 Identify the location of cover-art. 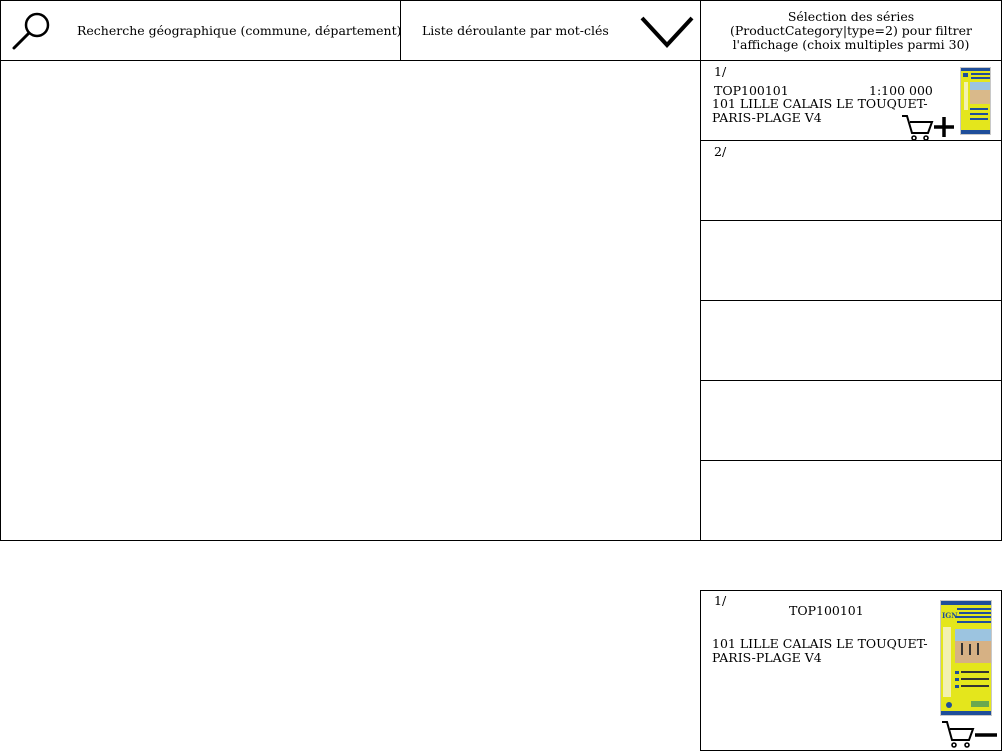
(975, 101).